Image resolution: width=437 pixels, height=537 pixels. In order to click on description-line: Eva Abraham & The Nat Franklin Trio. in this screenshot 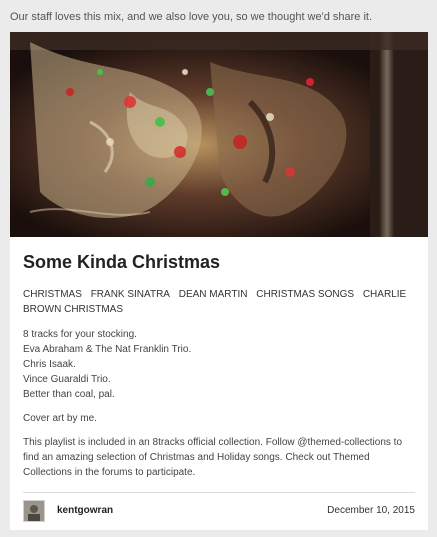, I will do `click(107, 349)`.